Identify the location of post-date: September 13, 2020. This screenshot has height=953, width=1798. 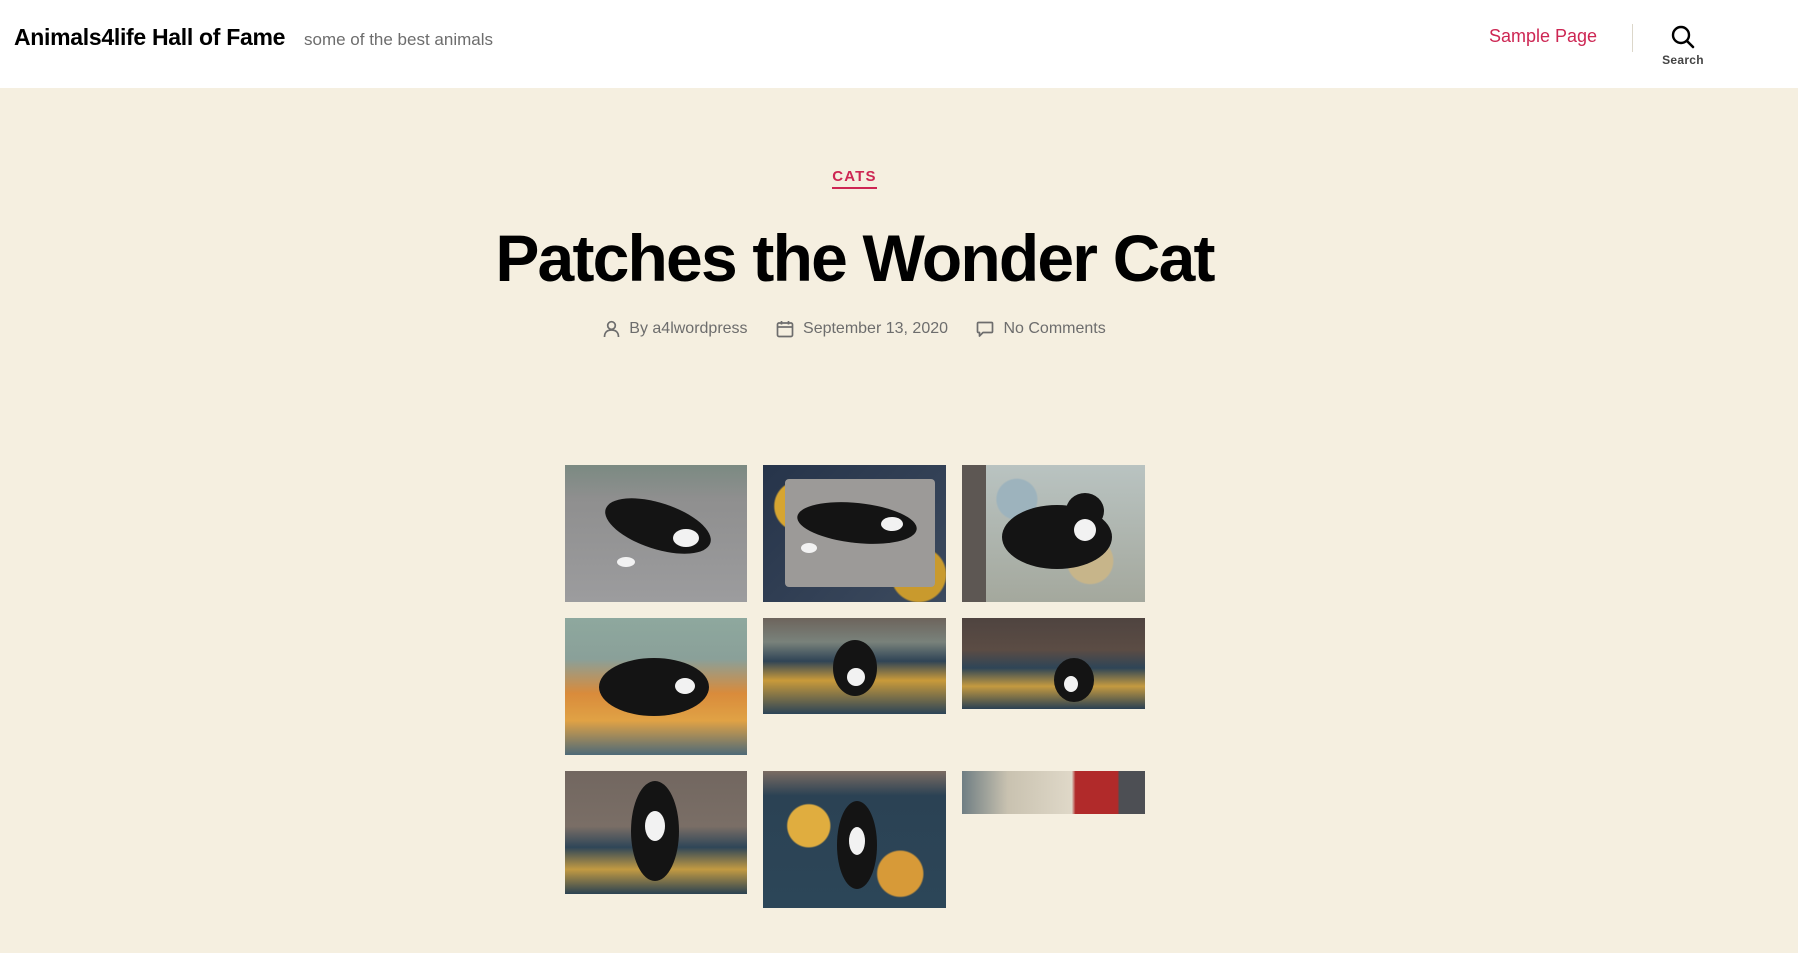
(862, 329).